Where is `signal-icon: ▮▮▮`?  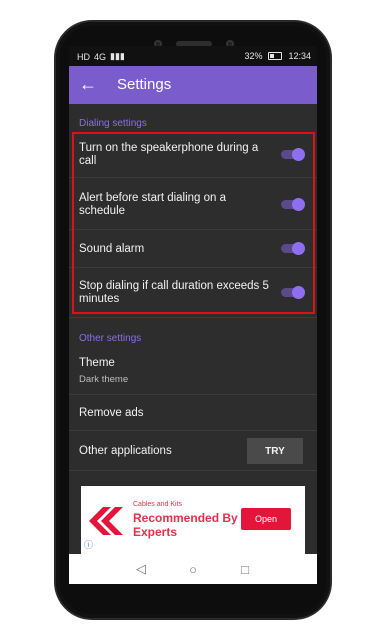 signal-icon: ▮▮▮ is located at coordinates (117, 56).